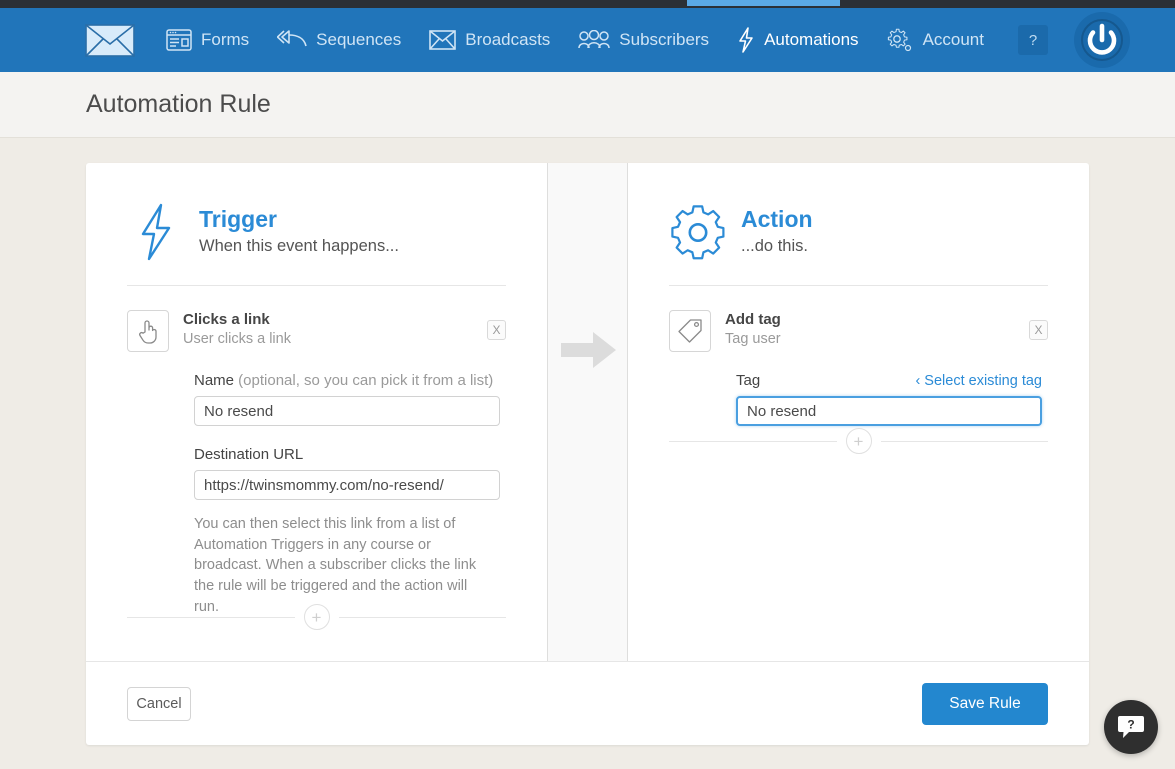  What do you see at coordinates (292, 40) in the screenshot?
I see `sequences-icon` at bounding box center [292, 40].